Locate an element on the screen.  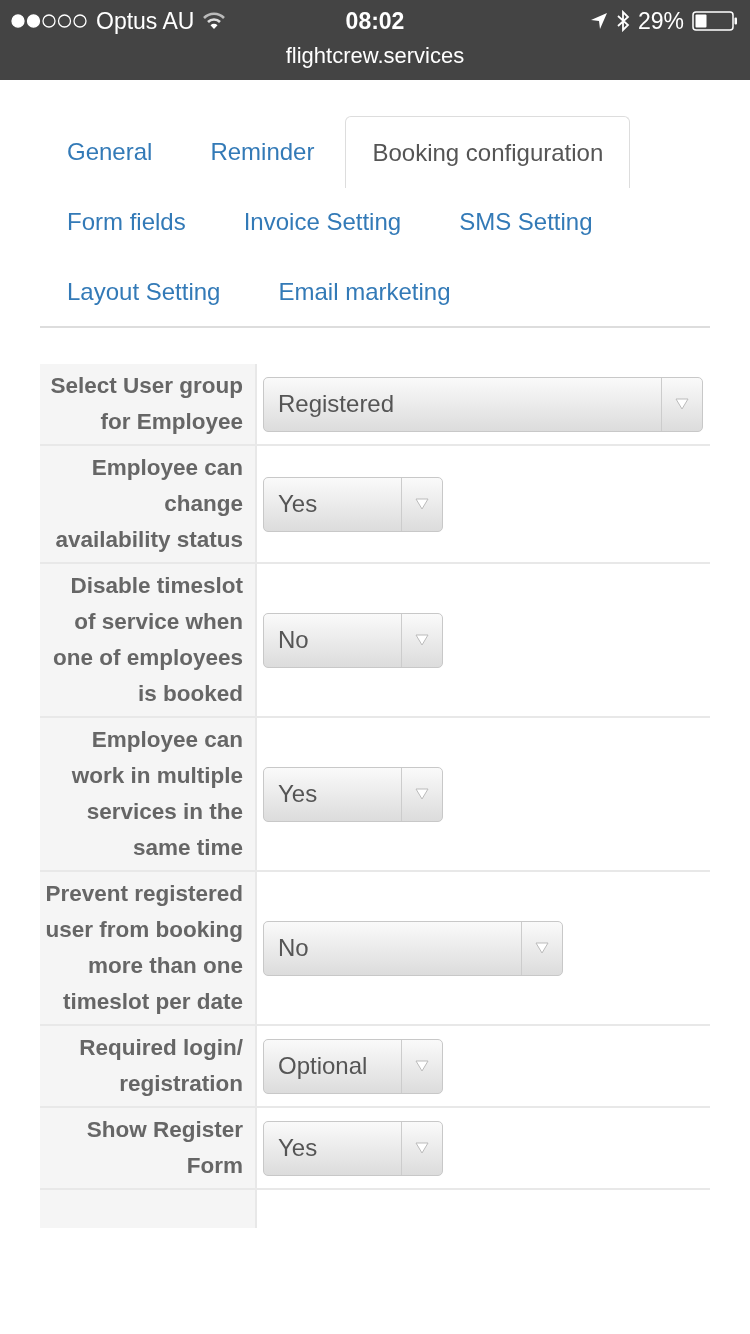
setting-label: Select User group for Employee is located at coordinates (148, 404).